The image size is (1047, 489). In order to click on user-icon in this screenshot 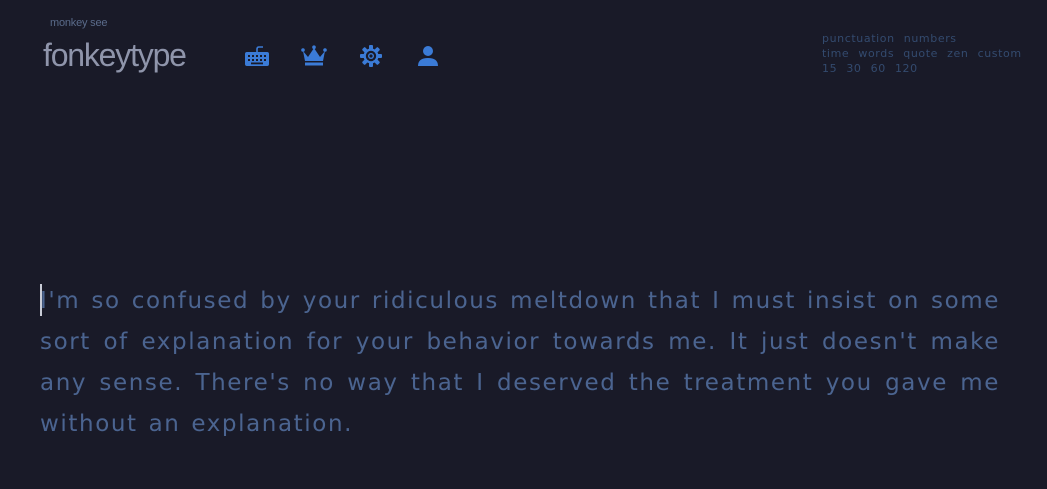, I will do `click(428, 56)`.